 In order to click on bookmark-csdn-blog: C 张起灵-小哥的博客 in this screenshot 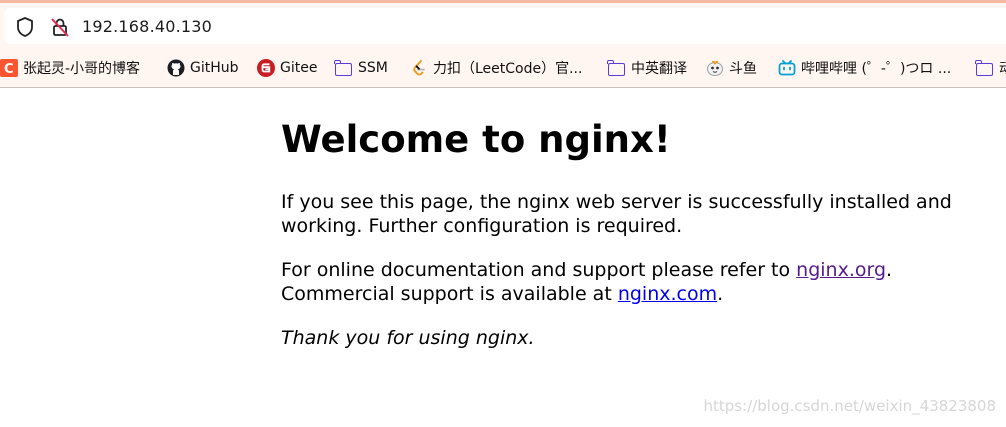, I will do `click(70, 68)`.